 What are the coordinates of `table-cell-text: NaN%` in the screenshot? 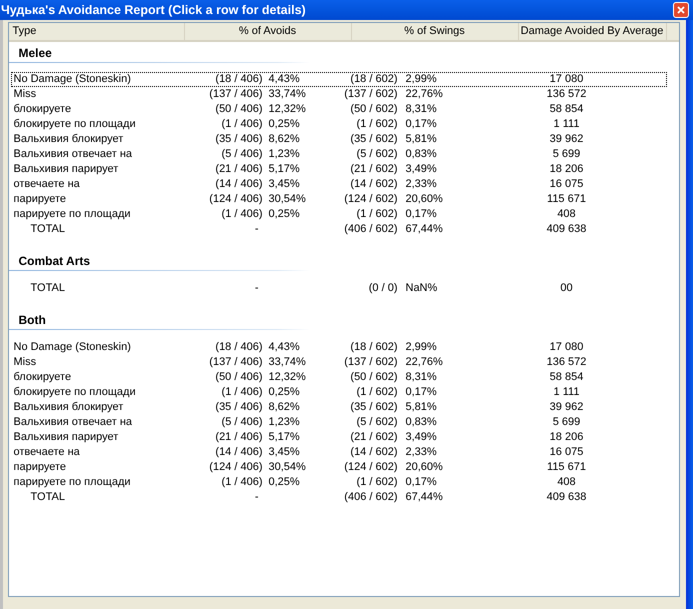 It's located at (422, 288).